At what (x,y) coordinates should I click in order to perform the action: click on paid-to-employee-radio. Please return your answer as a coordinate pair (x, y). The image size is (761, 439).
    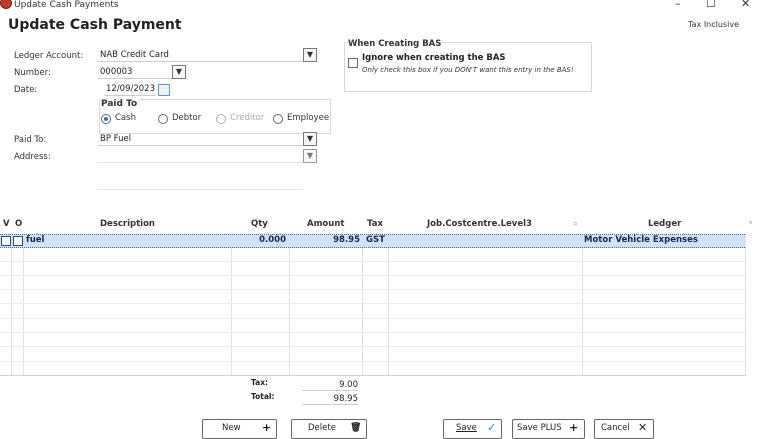
    Looking at the image, I should click on (278, 119).